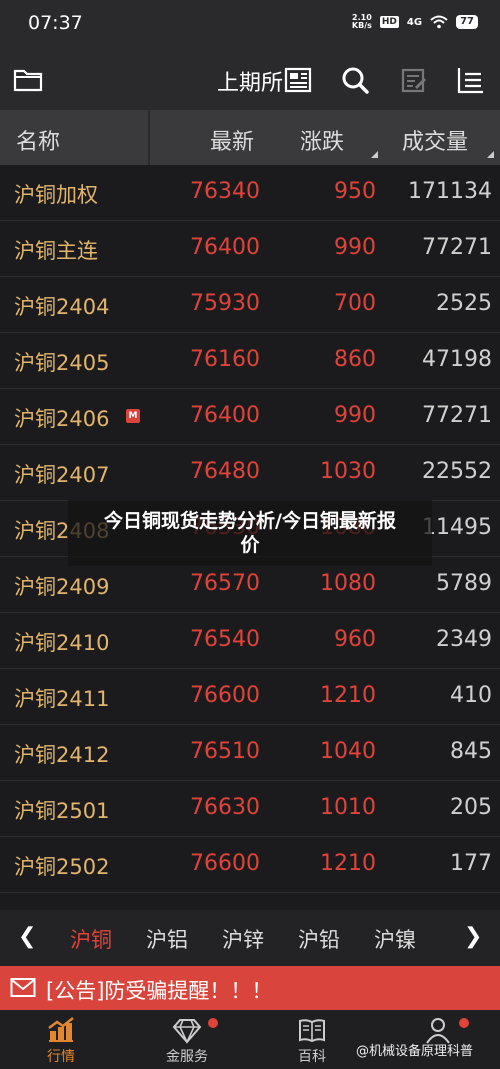  Describe the element at coordinates (450, 191) in the screenshot. I see `volume: 171134` at that location.